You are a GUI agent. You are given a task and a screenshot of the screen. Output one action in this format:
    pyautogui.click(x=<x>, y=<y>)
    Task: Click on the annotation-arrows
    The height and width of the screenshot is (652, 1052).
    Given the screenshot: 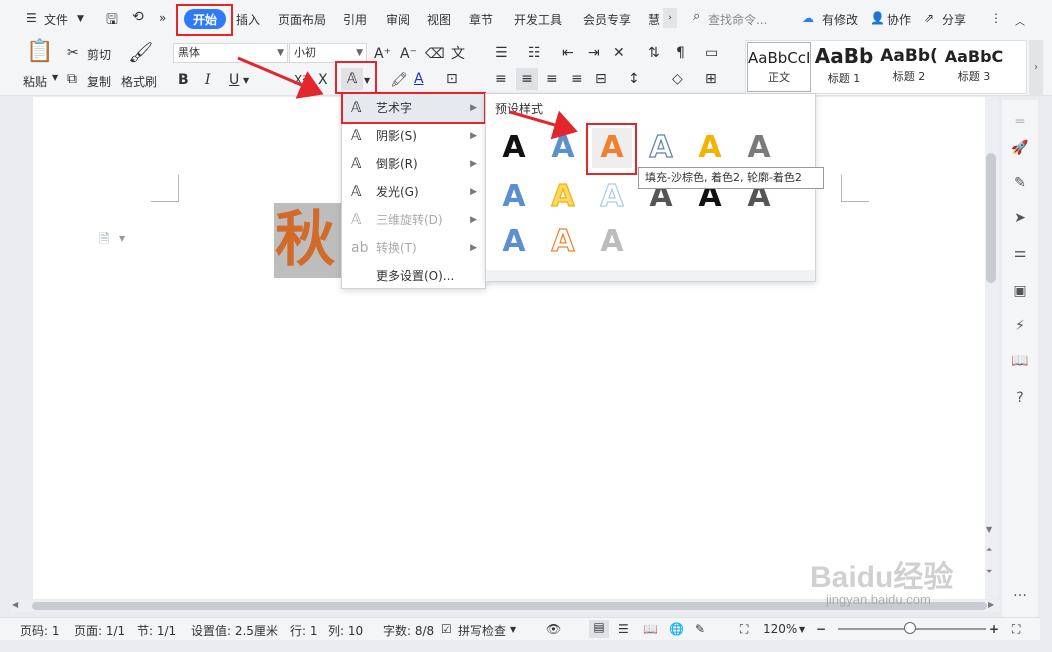 What is the action you would take?
    pyautogui.click(x=407, y=98)
    